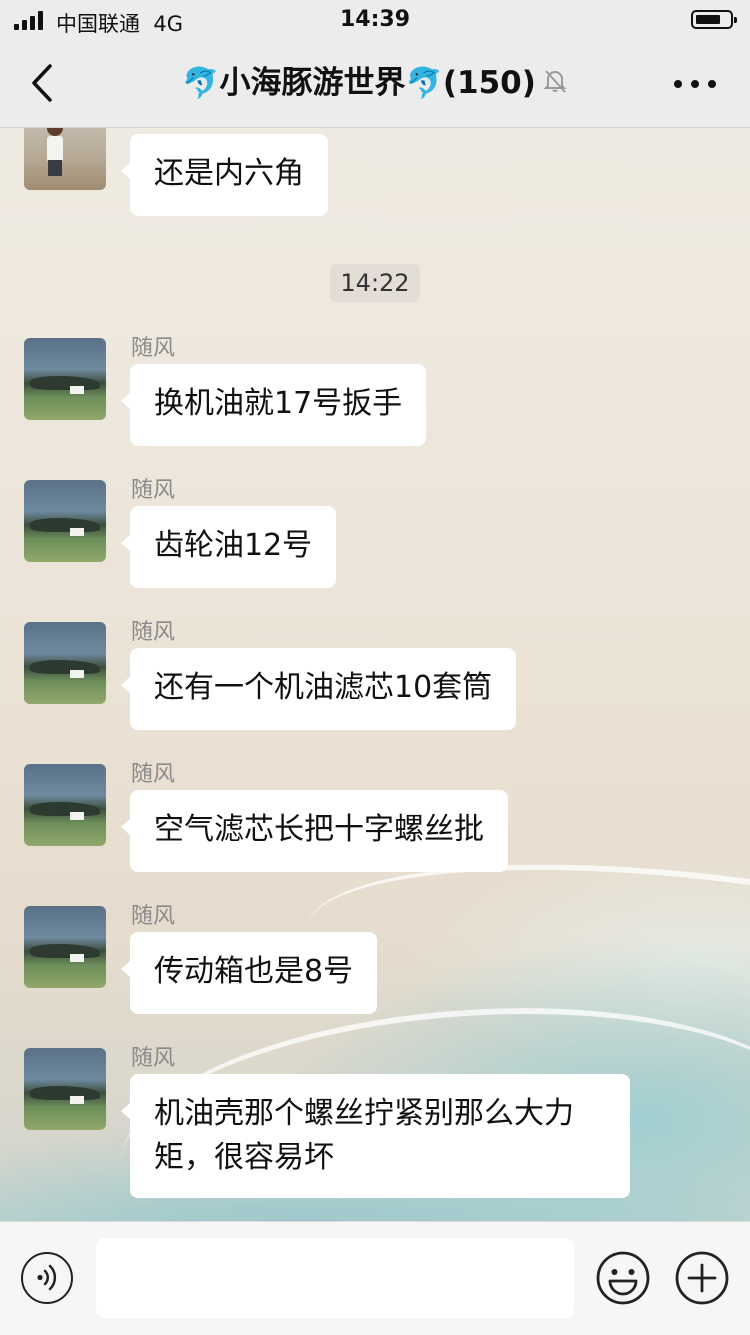  I want to click on chevron-left-icon, so click(42, 83).